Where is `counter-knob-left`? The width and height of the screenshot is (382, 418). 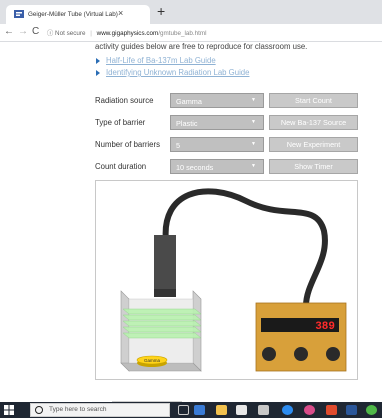
counter-knob-left is located at coordinates (269, 354).